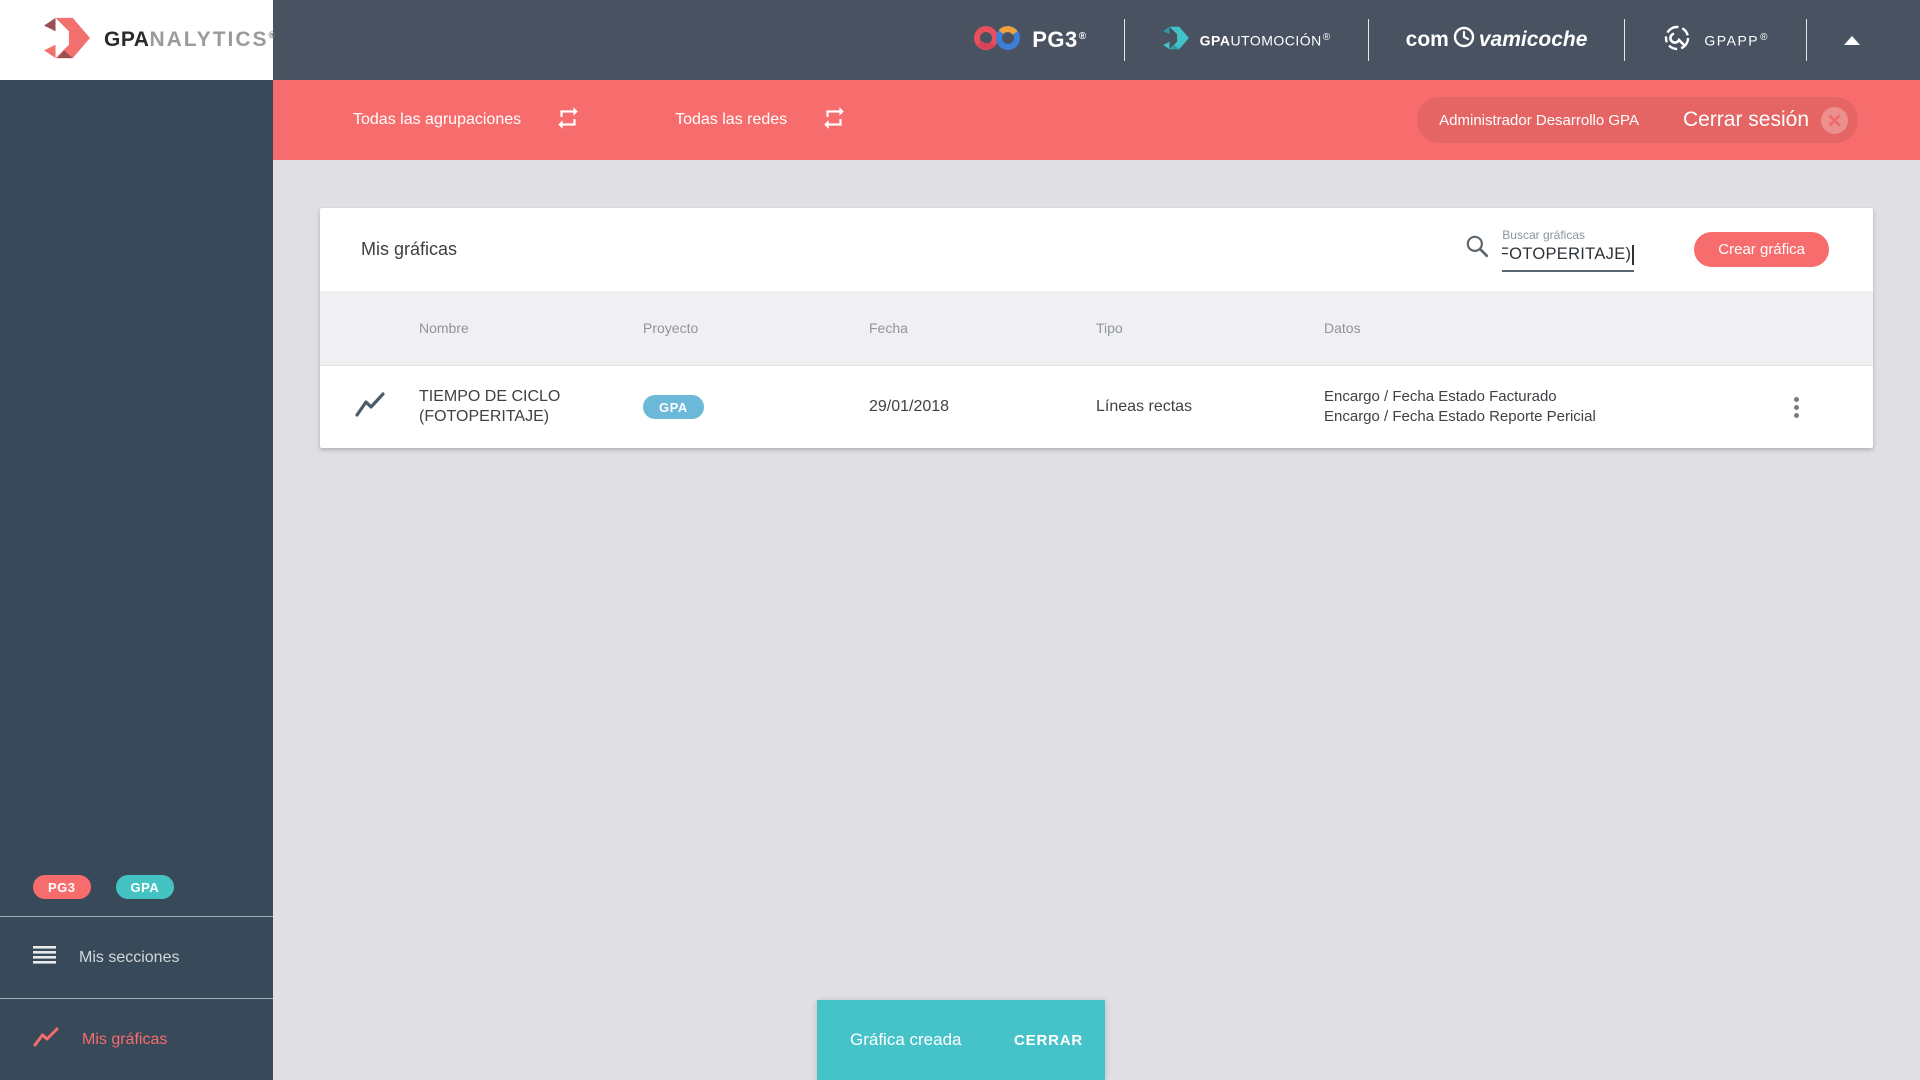 This screenshot has height=1080, width=1920. Describe the element at coordinates (1761, 249) in the screenshot. I see `crear-grafica-button: Crear gráfica` at that location.